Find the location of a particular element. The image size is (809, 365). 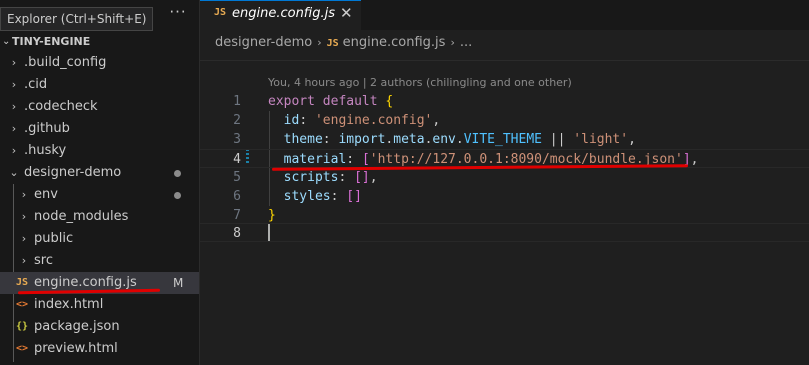

code-line: 1 export default { is located at coordinates (504, 101).